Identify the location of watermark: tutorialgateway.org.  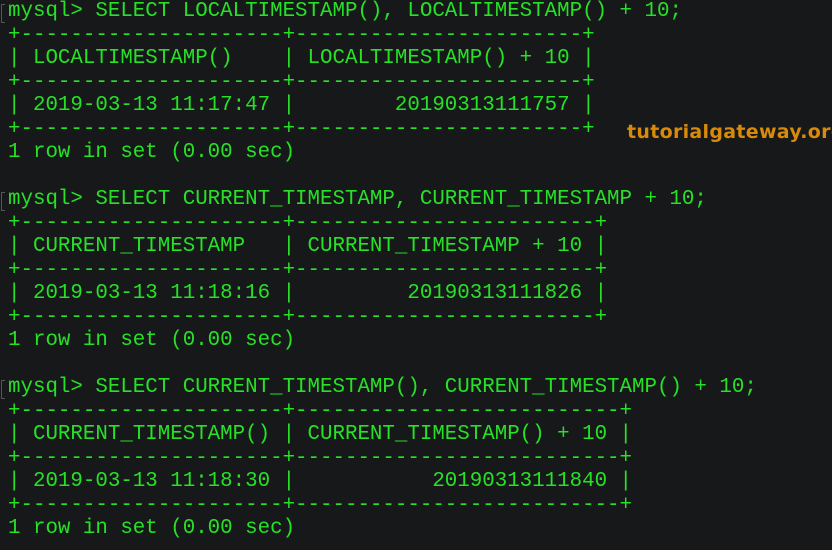
(729, 132).